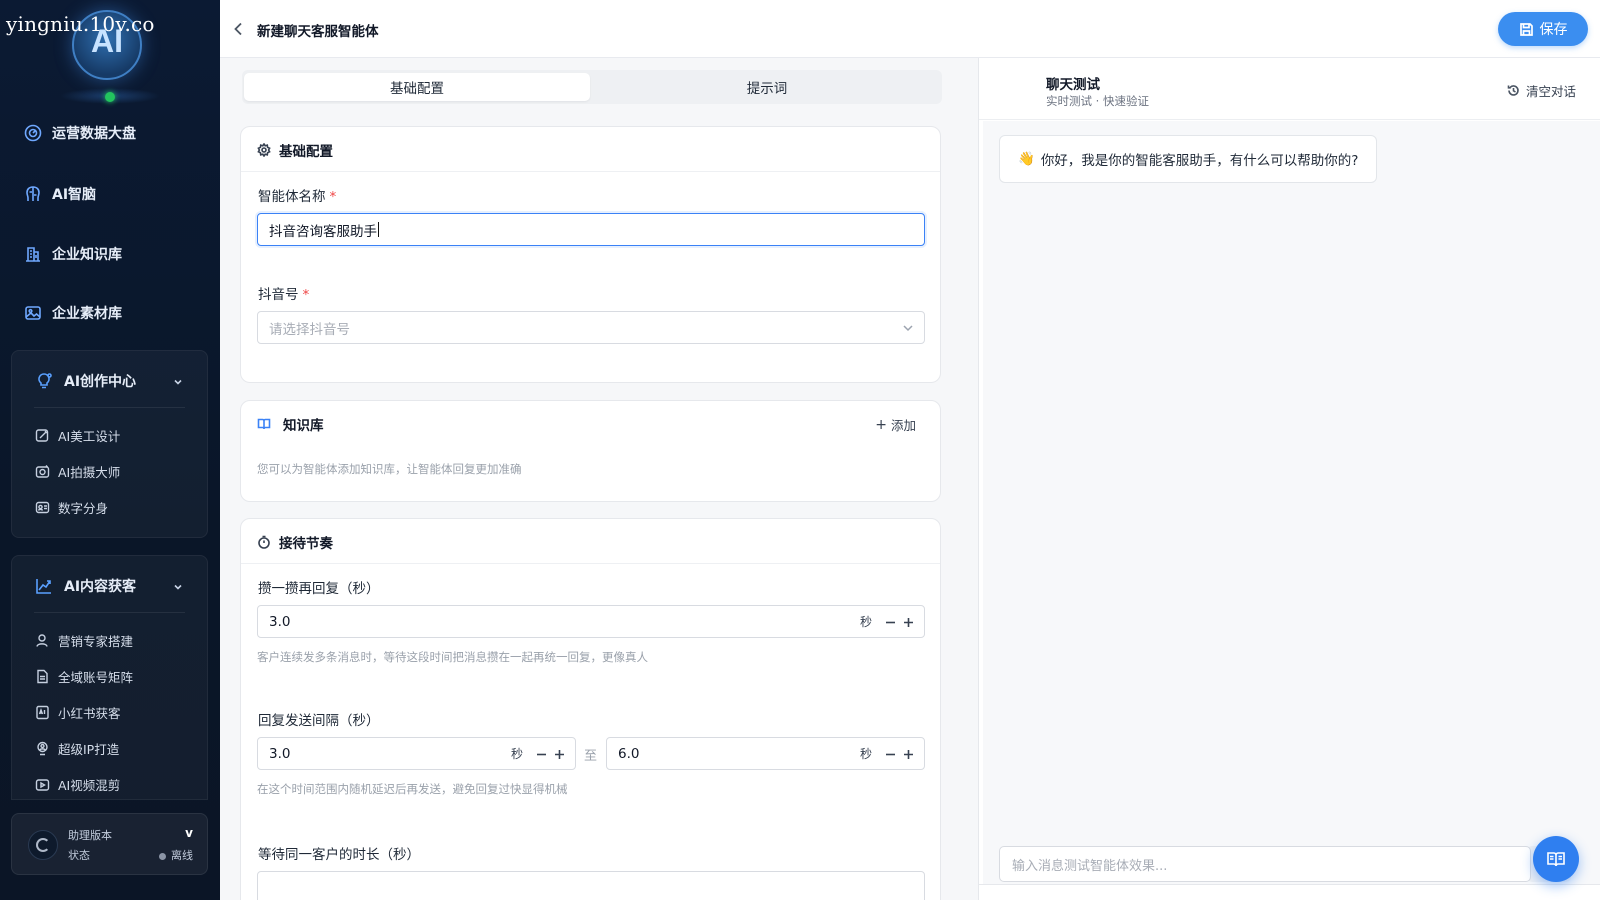 The image size is (1600, 900). Describe the element at coordinates (591, 621) in the screenshot. I see `merge-delay-input: 3.0 秒` at that location.